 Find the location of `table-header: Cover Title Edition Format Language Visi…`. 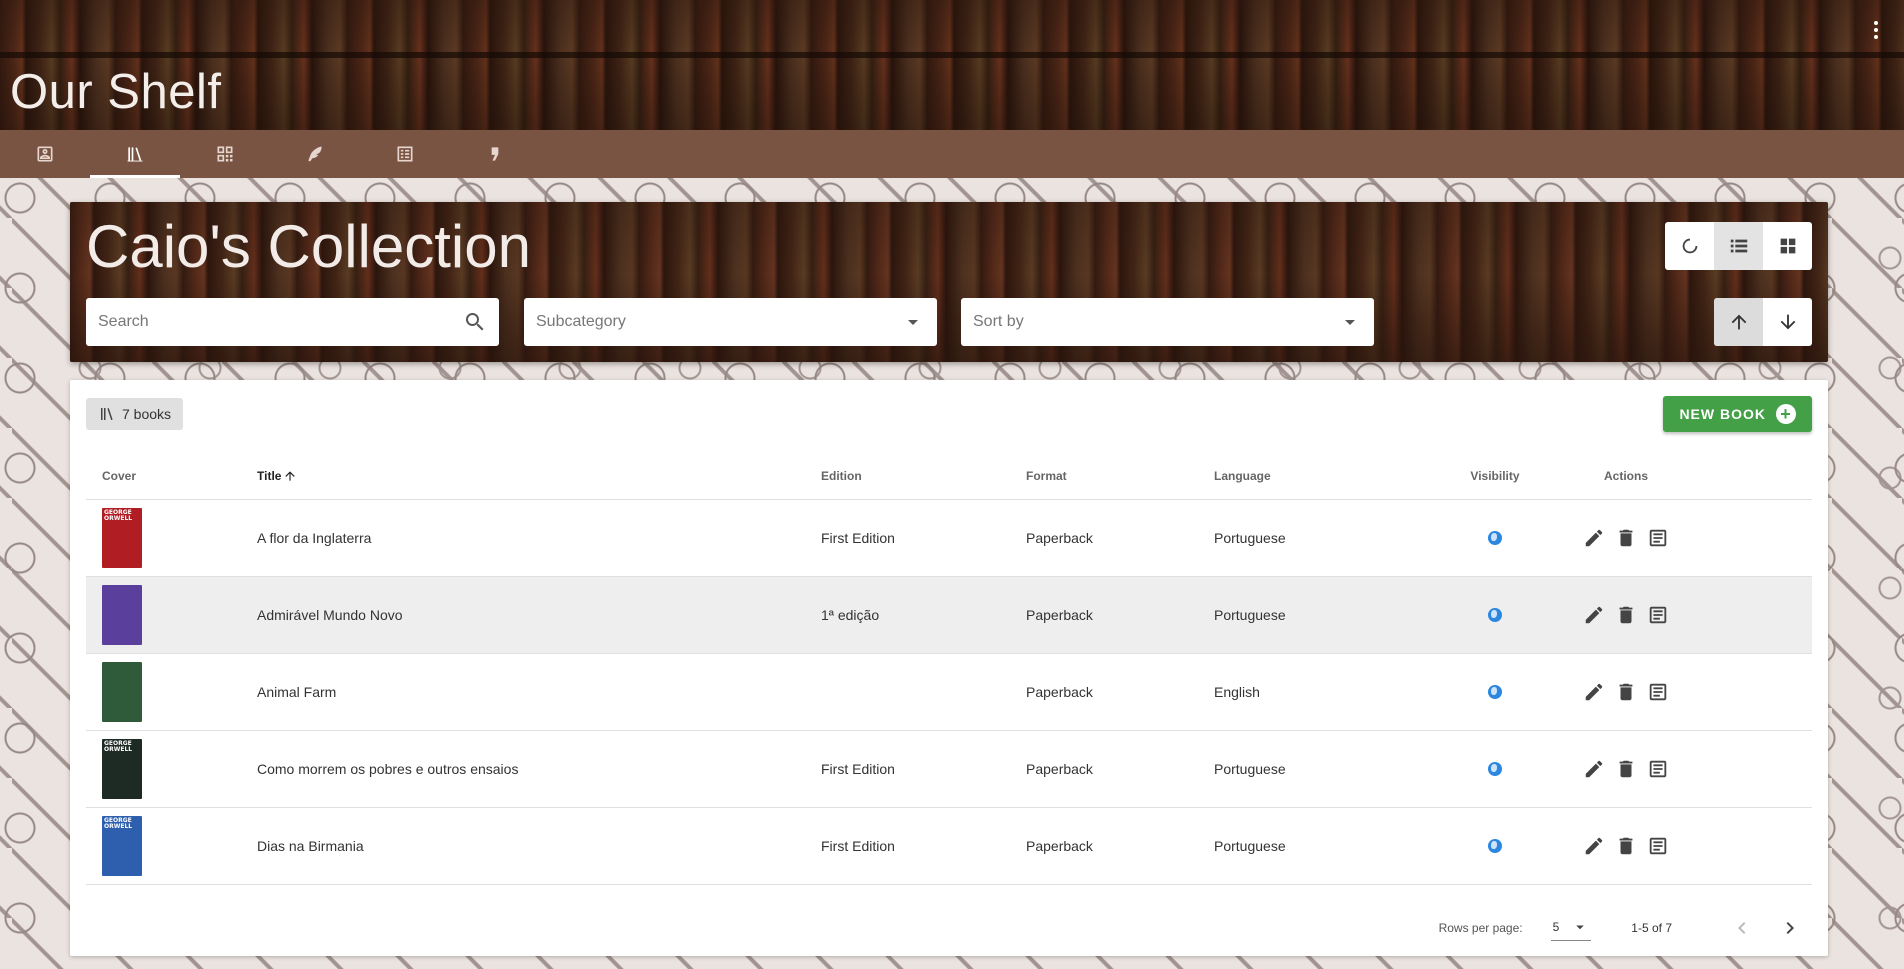

table-header: Cover Title Edition Format Language Visi… is located at coordinates (949, 476).